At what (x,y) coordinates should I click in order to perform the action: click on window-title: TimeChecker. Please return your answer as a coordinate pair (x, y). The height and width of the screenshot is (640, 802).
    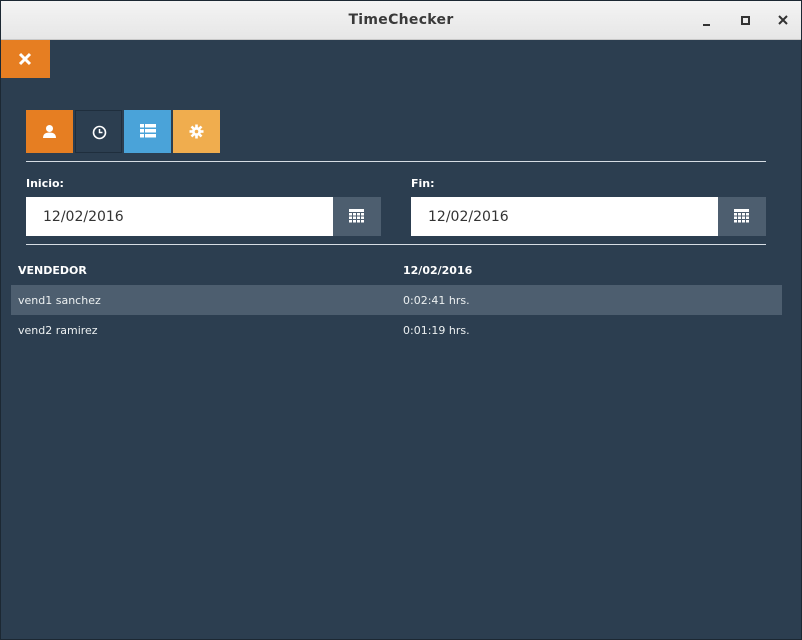
    Looking at the image, I should click on (401, 20).